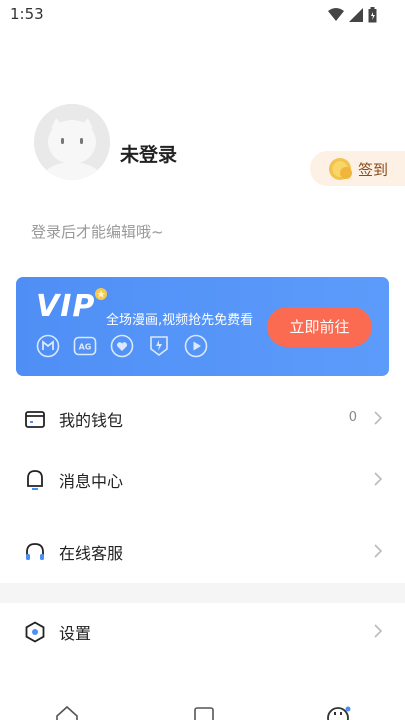  I want to click on menu-item-wallet: 我的钱包 0, so click(202, 419).